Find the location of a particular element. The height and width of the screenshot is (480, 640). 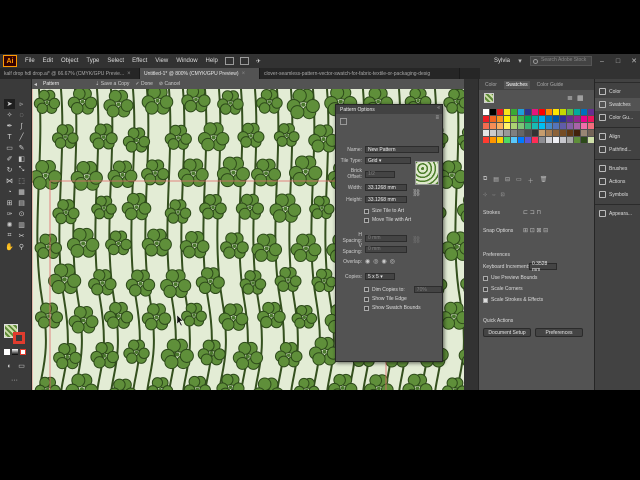

menu-window: Window is located at coordinates (186, 61).